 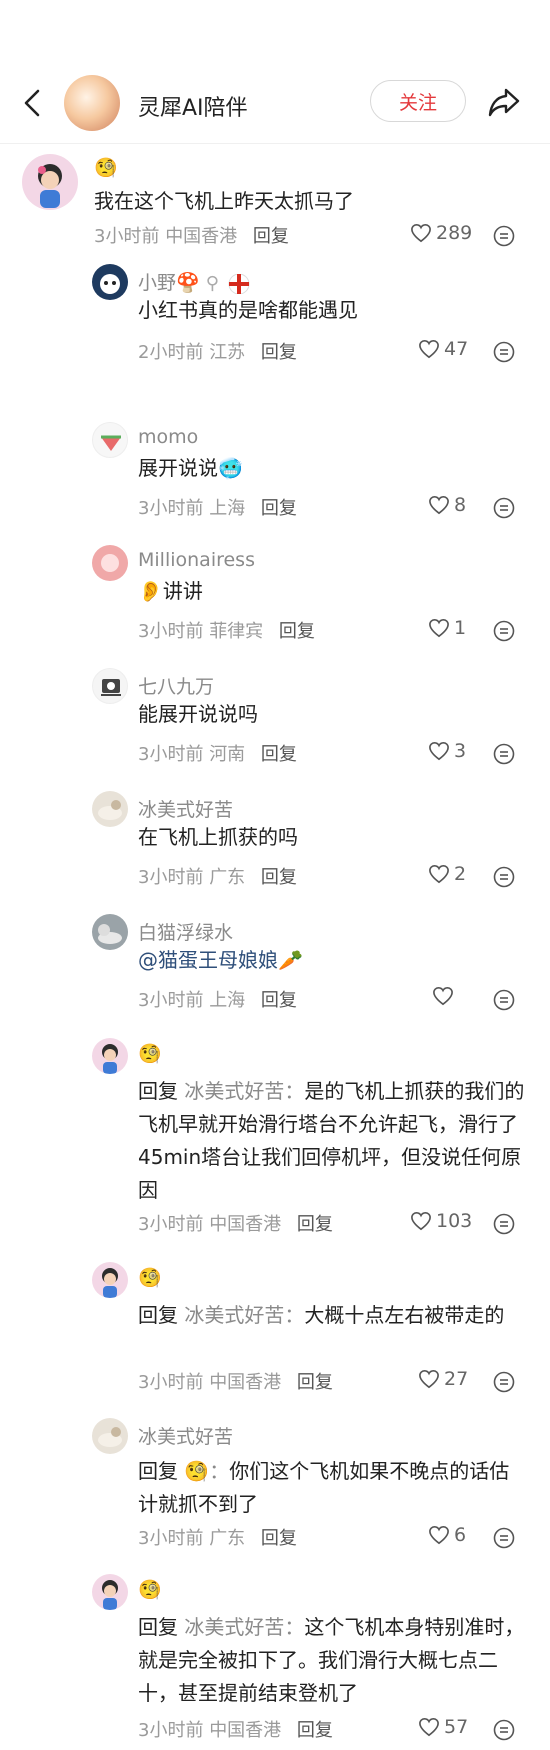 What do you see at coordinates (248, 310) in the screenshot?
I see `comment-text: 小红书真的是啥都能遇见` at bounding box center [248, 310].